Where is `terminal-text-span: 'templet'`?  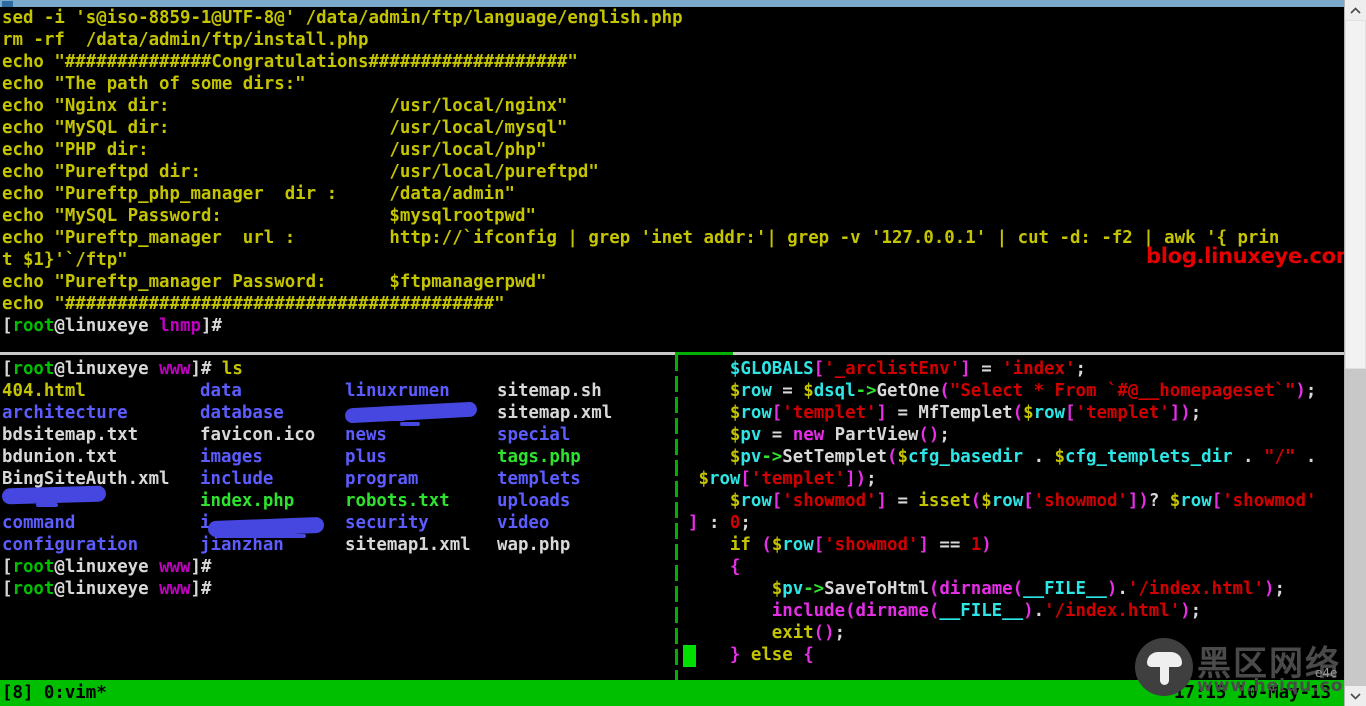
terminal-text-span: 'templet' is located at coordinates (829, 413).